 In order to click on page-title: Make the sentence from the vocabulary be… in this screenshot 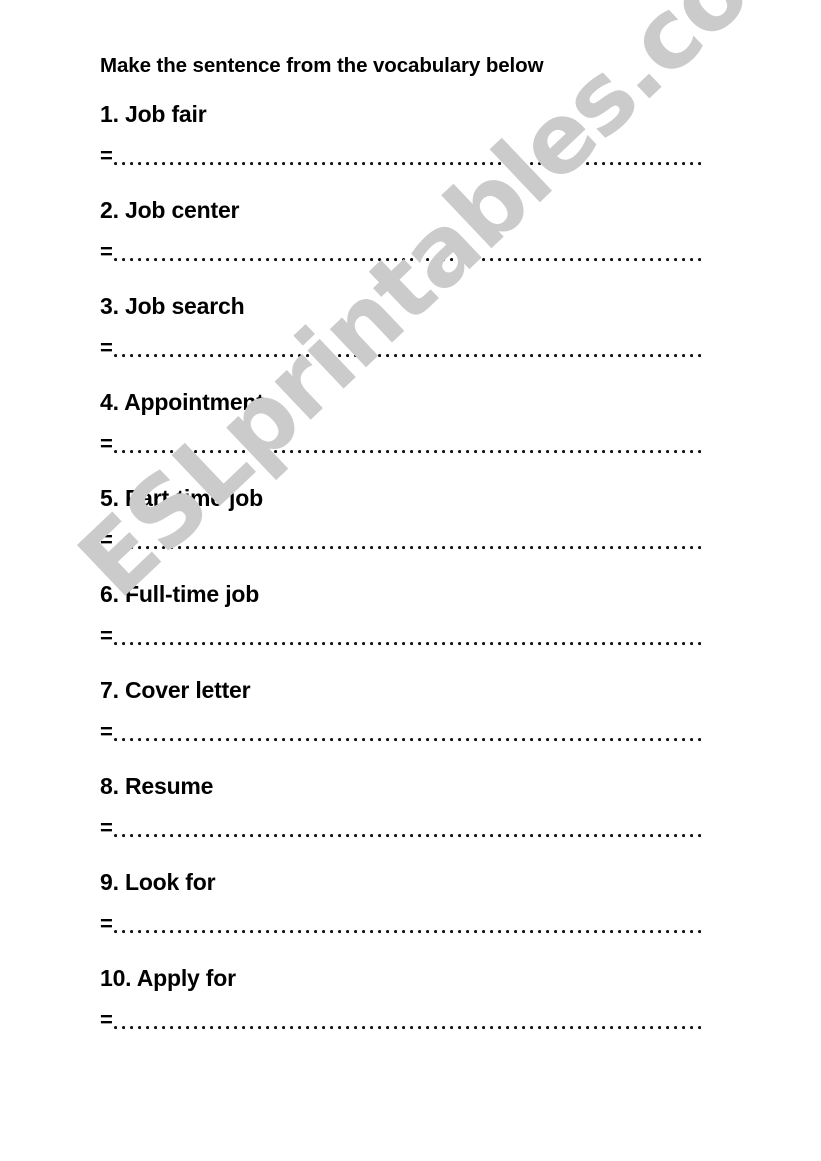, I will do `click(322, 65)`.